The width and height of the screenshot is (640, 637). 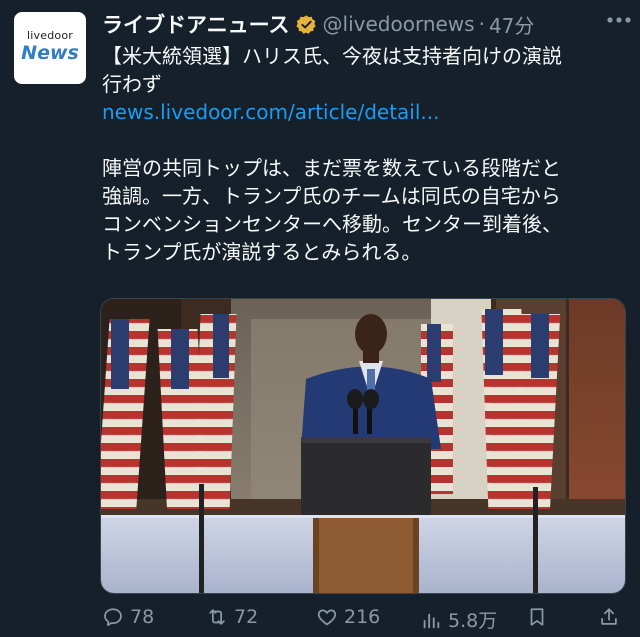 What do you see at coordinates (50, 53) in the screenshot?
I see `avatar-brand-big: News` at bounding box center [50, 53].